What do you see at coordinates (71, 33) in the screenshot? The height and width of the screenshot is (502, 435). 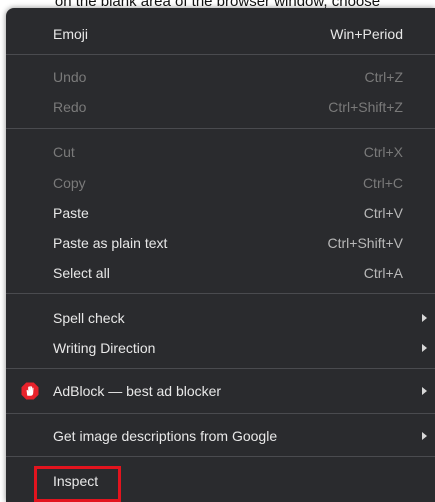 I see `menu-item-label: Emoji` at bounding box center [71, 33].